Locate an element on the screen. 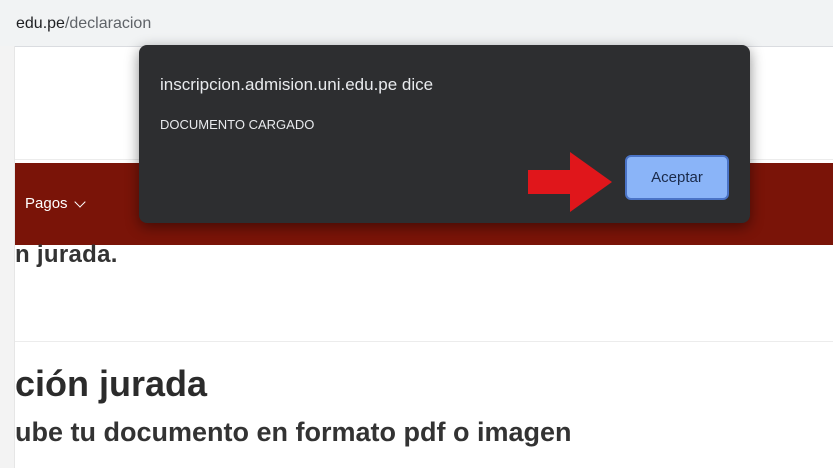 This screenshot has width=833, height=468. arrow-shape is located at coordinates (570, 182).